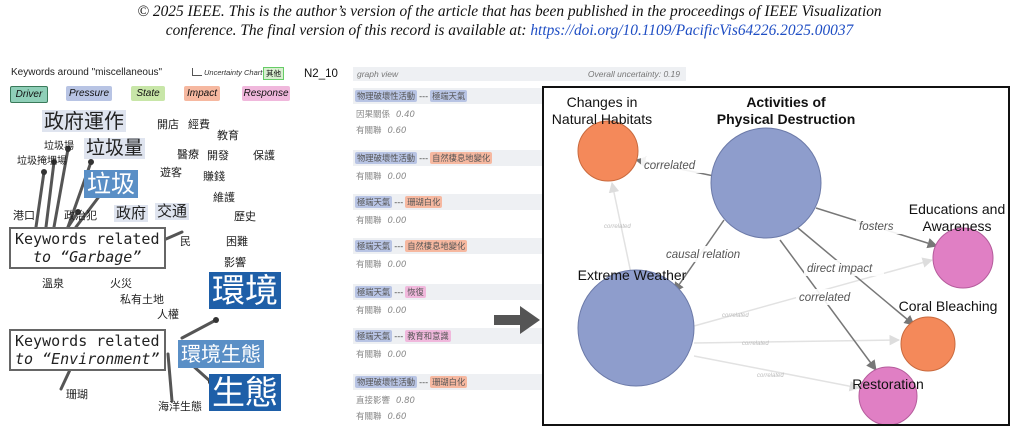 The image size is (1019, 434). I want to click on graph-view-bar: graph view Overall uncertainty: 0.19, so click(519, 74).